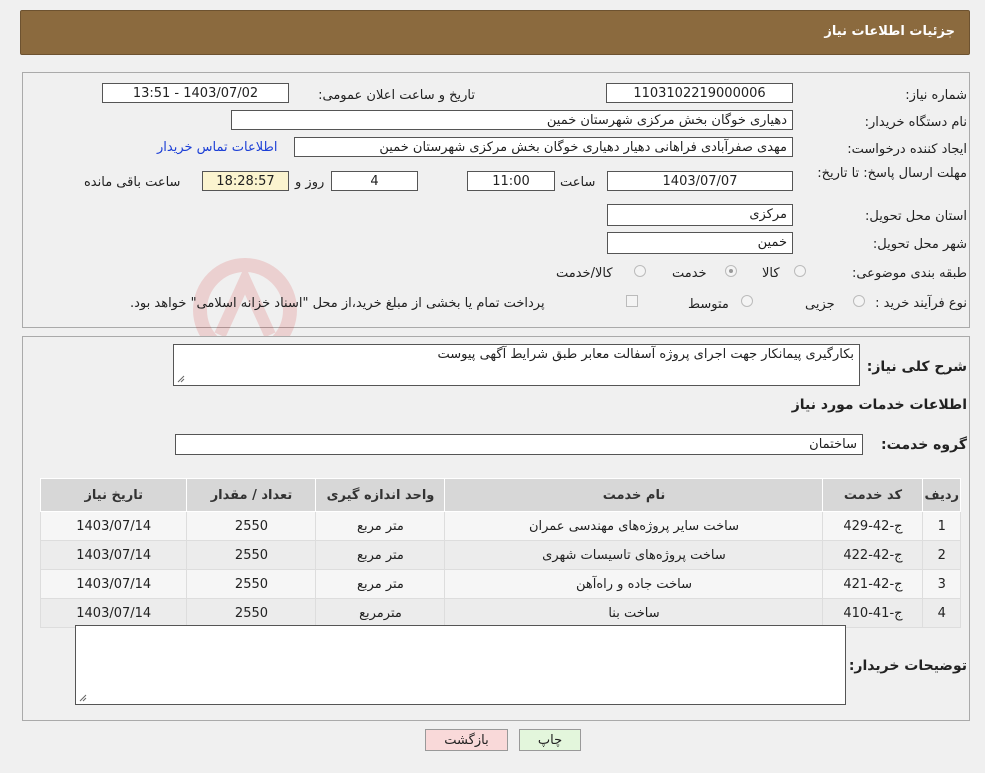 The width and height of the screenshot is (985, 773). I want to click on process-label: نوع فرآیند خرید :, so click(921, 303).